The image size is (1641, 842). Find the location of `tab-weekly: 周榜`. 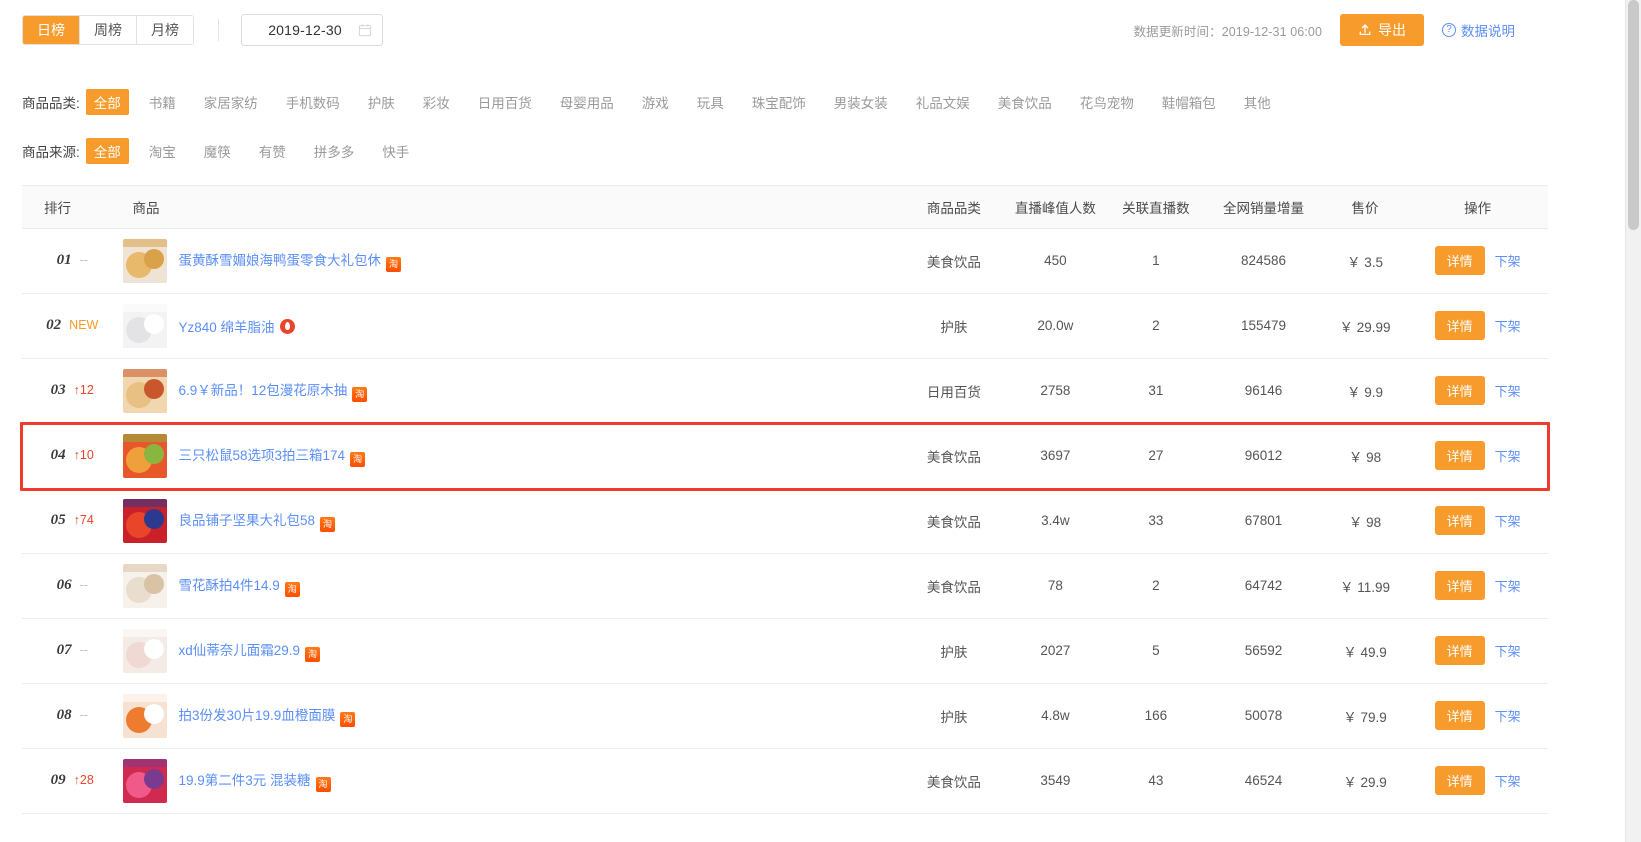

tab-weekly: 周榜 is located at coordinates (108, 30).